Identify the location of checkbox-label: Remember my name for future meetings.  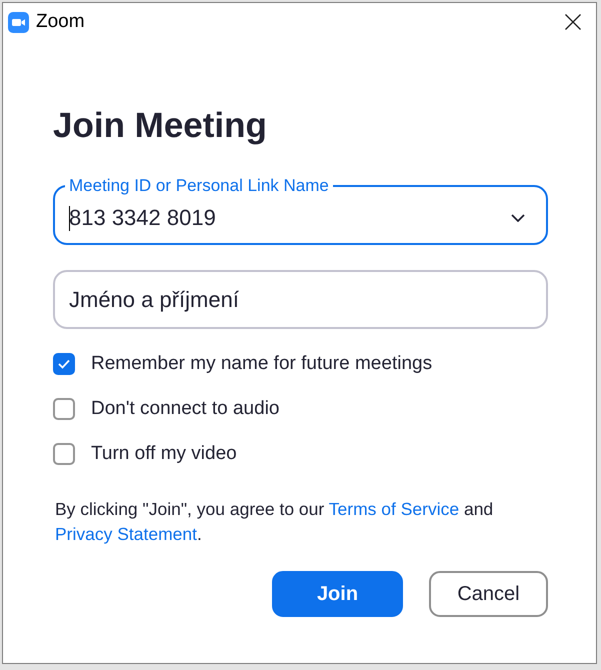
(261, 364).